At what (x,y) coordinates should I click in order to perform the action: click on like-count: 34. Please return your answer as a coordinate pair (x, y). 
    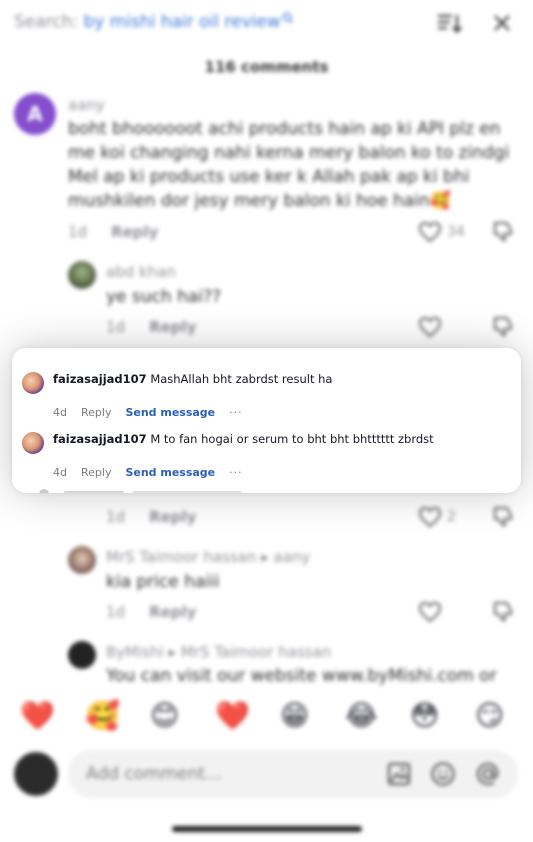
    Looking at the image, I should click on (456, 232).